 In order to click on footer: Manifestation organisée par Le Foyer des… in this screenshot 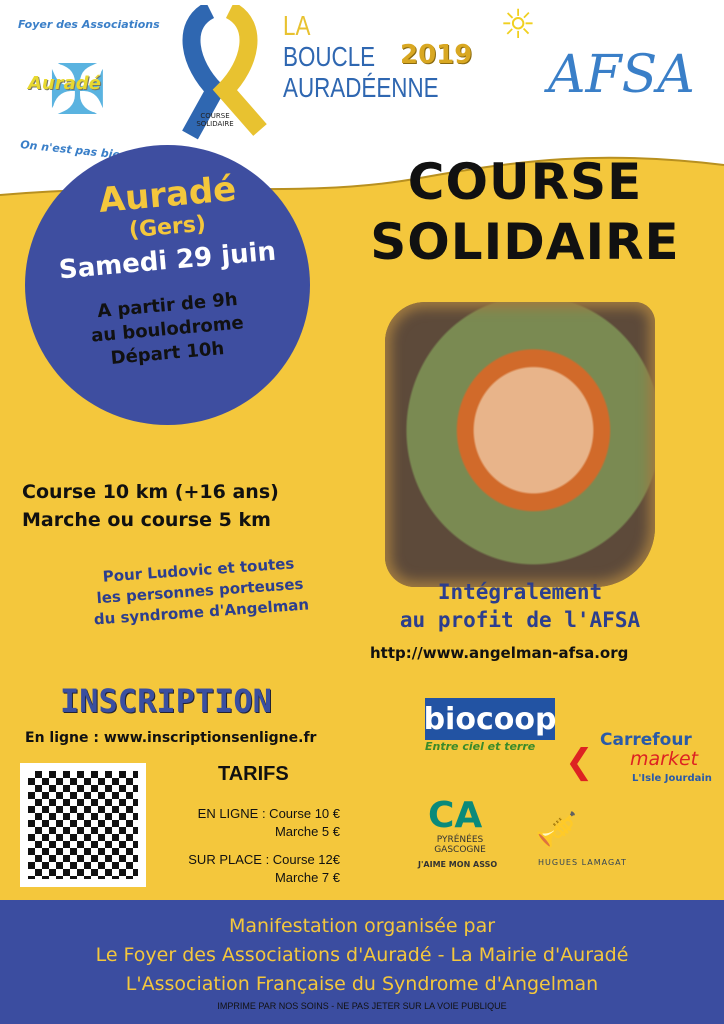, I will do `click(362, 962)`.